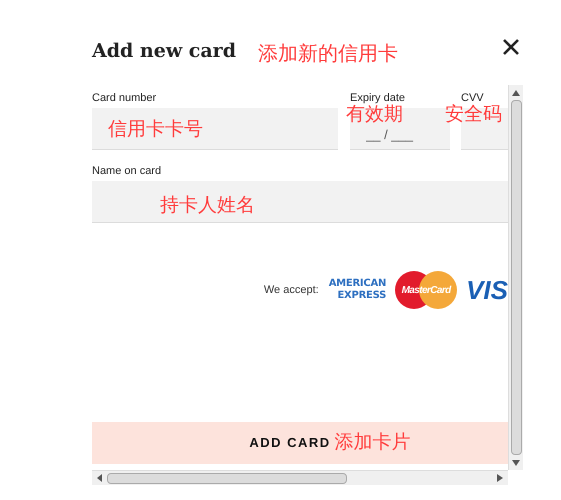 This screenshot has height=500, width=561. Describe the element at coordinates (300, 443) in the screenshot. I see `add-card-button: ADD CARD 添加卡片` at that location.